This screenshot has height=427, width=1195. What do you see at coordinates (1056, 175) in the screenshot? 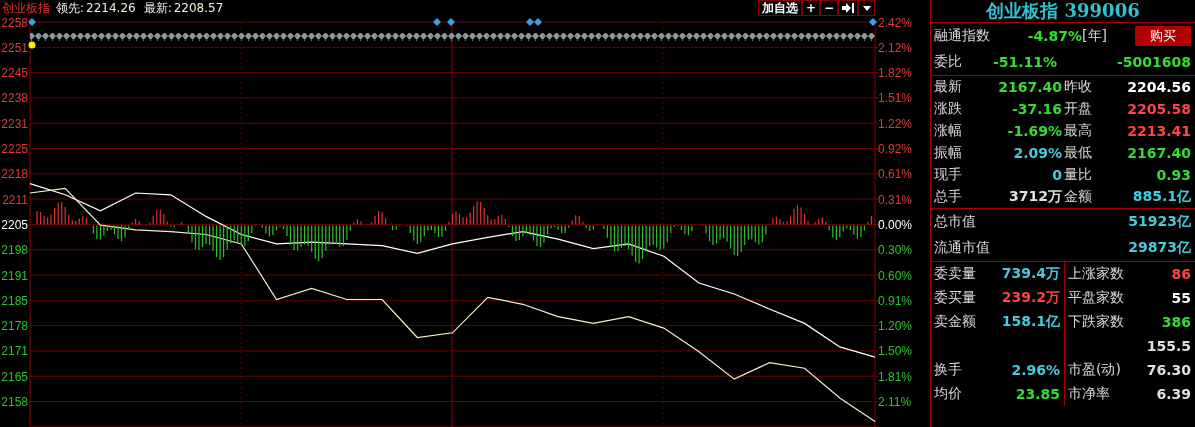
I see `quote-value: 0` at bounding box center [1056, 175].